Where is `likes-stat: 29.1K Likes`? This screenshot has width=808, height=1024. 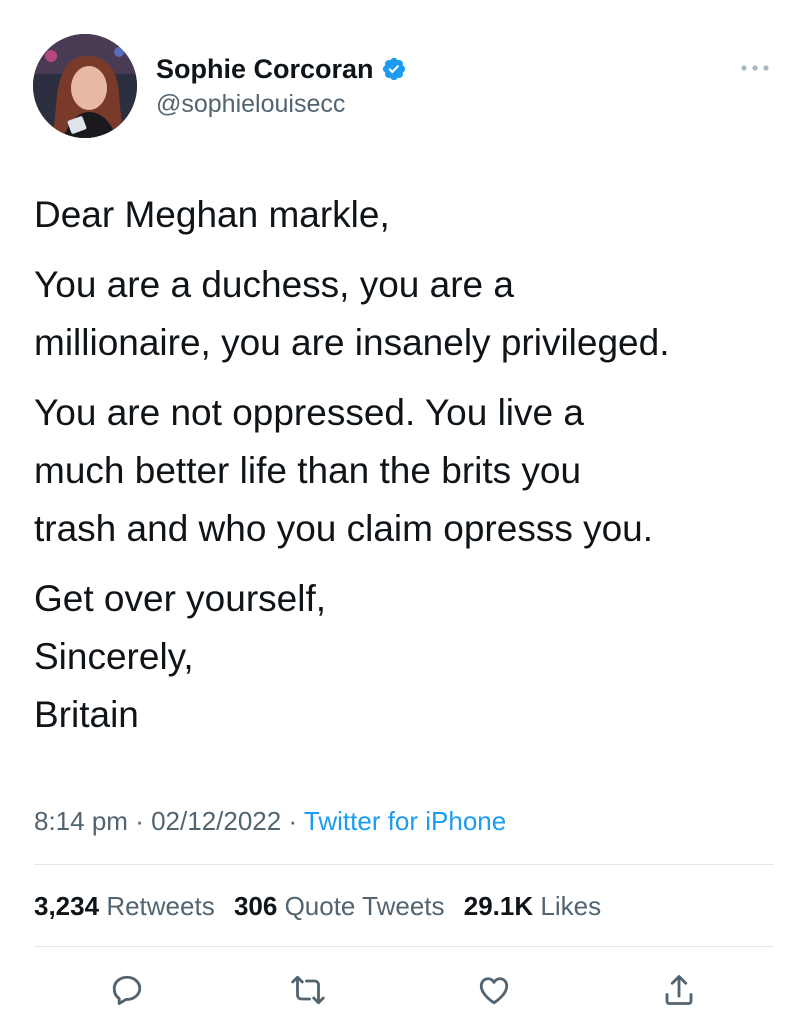
likes-stat: 29.1K Likes is located at coordinates (532, 906).